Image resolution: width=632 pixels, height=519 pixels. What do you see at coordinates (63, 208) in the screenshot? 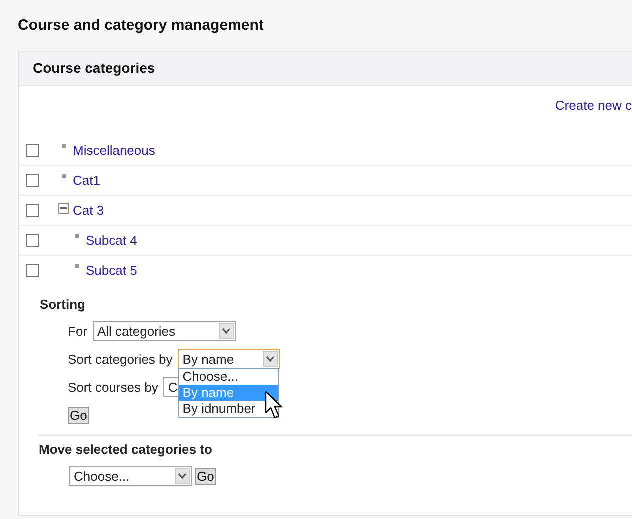
I see `collapse-icon` at bounding box center [63, 208].